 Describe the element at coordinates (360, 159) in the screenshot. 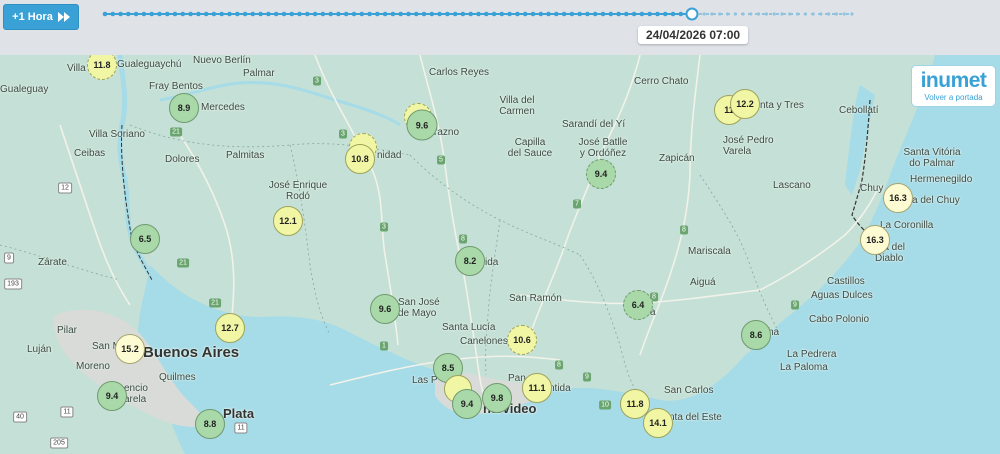

I see `station-marker: 10.8` at that location.